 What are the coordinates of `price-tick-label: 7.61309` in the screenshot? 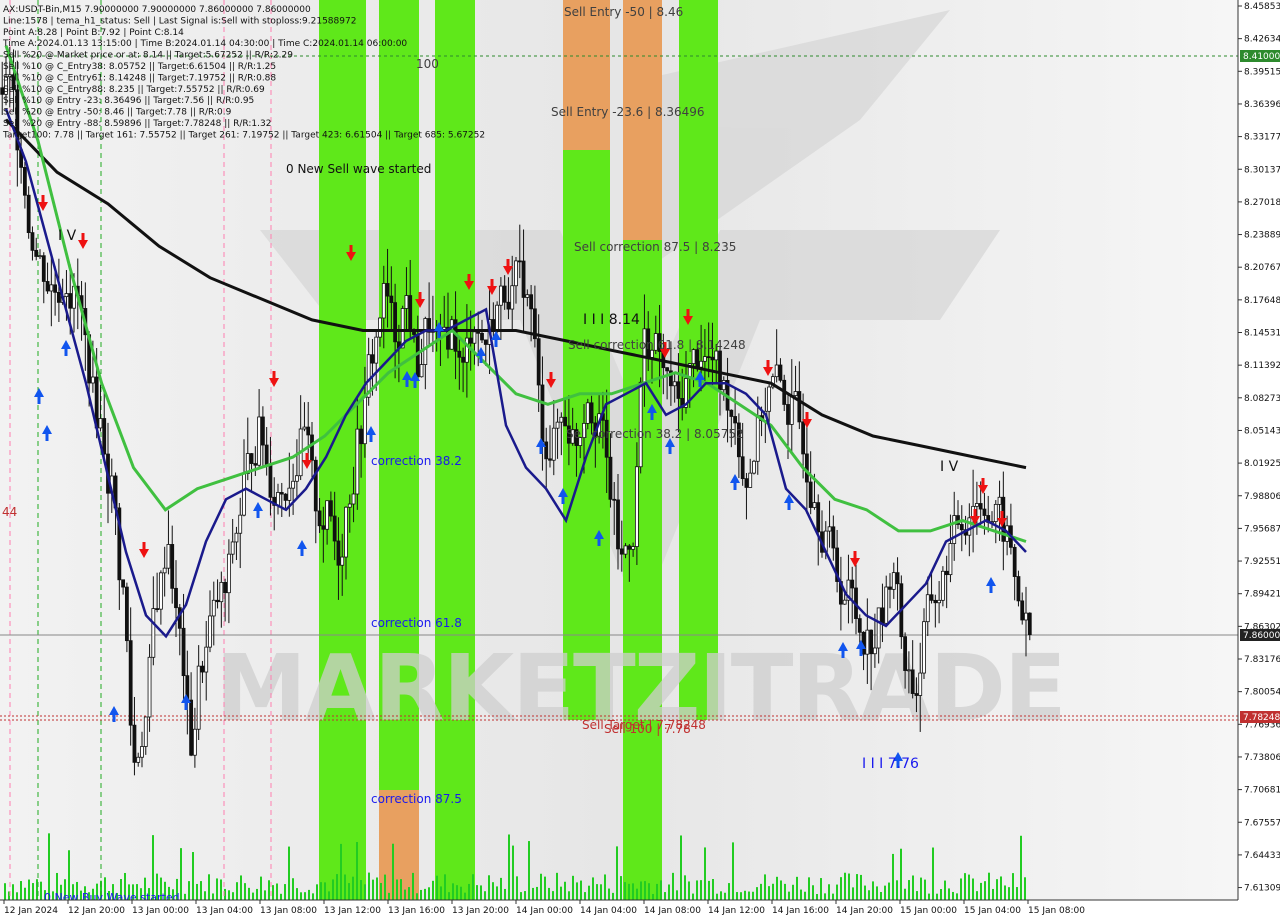 It's located at (1262, 889).